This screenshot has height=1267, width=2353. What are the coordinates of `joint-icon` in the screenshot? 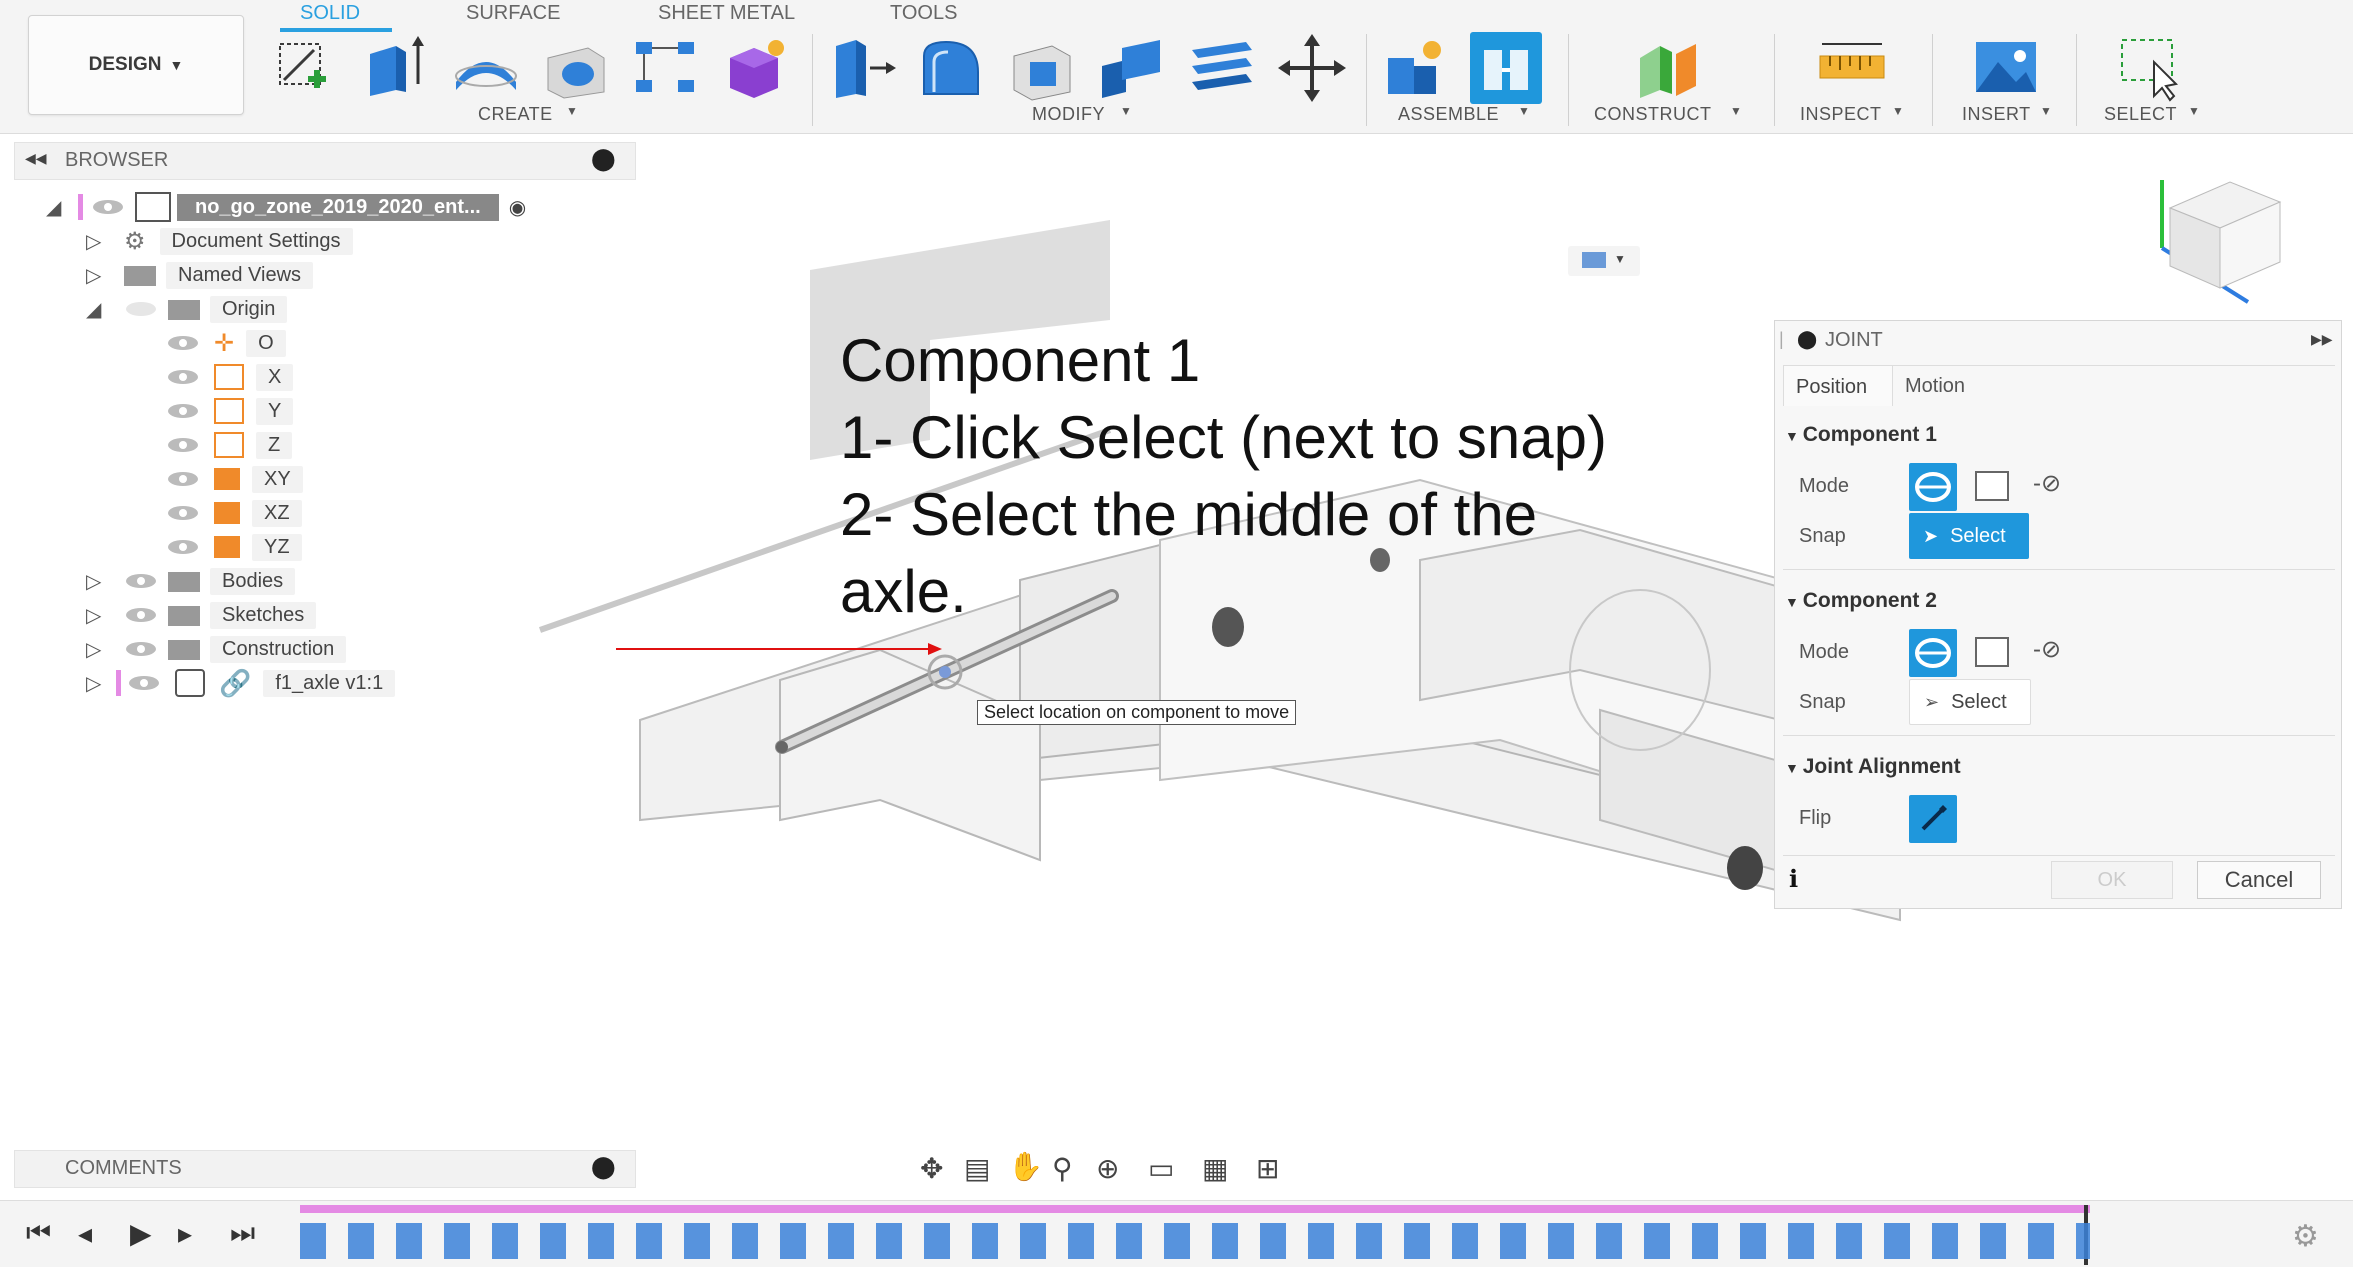 It's located at (1506, 68).